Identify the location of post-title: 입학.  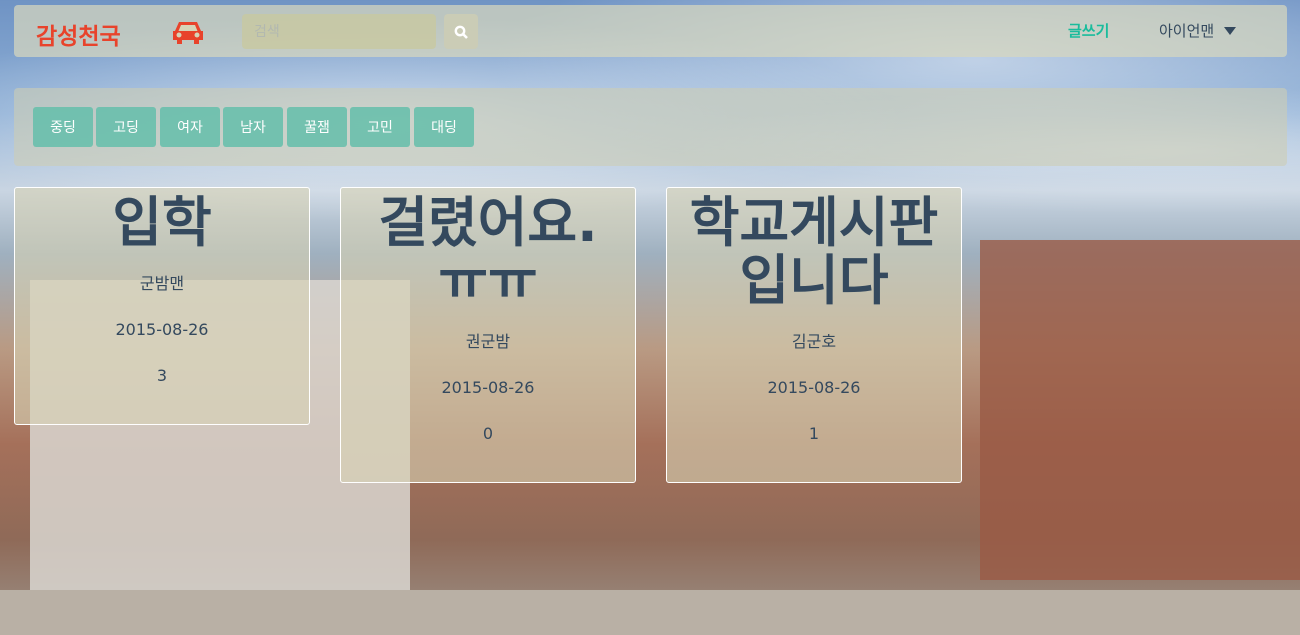
(162, 222).